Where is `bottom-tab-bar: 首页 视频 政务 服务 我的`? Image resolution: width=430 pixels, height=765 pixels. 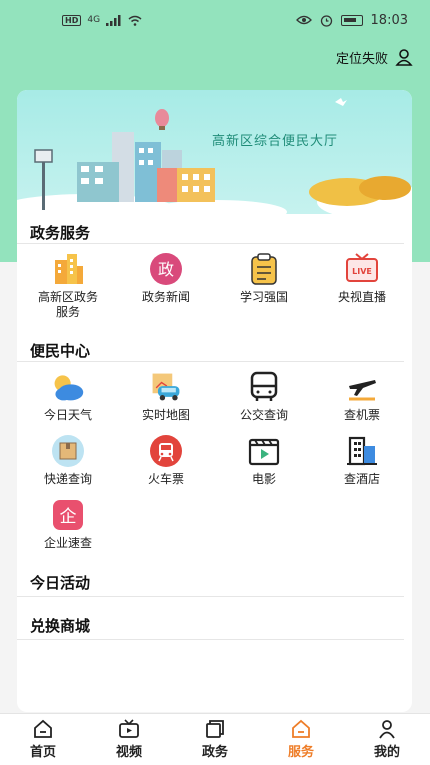 bottom-tab-bar: 首页 视频 政务 服务 我的 is located at coordinates (215, 739).